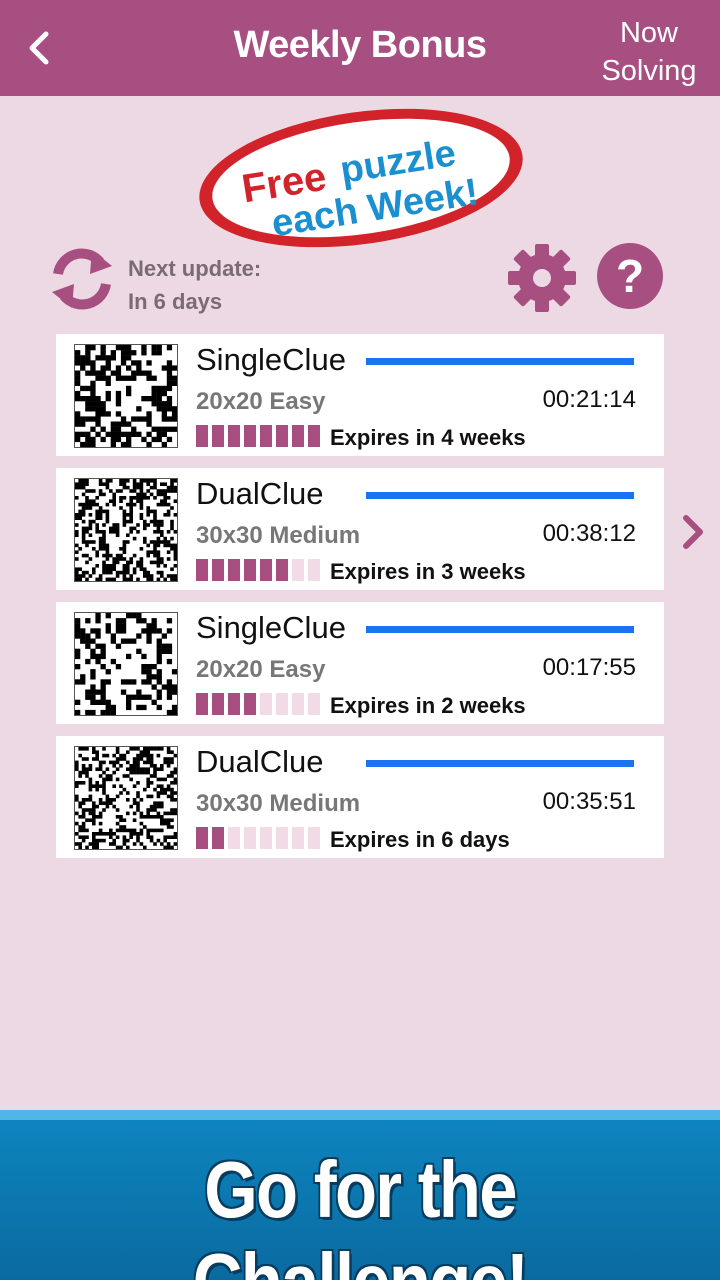 The image size is (720, 1280). What do you see at coordinates (589, 533) in the screenshot?
I see `puzzle-time: 00:38:12` at bounding box center [589, 533].